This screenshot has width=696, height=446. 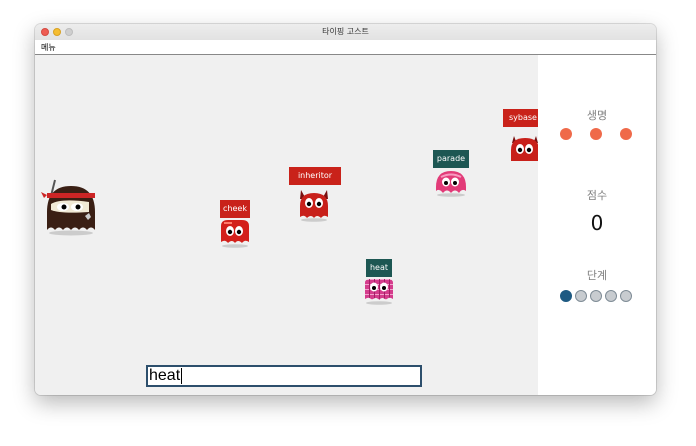 I want to click on ninja-ghost-player, so click(x=68, y=207).